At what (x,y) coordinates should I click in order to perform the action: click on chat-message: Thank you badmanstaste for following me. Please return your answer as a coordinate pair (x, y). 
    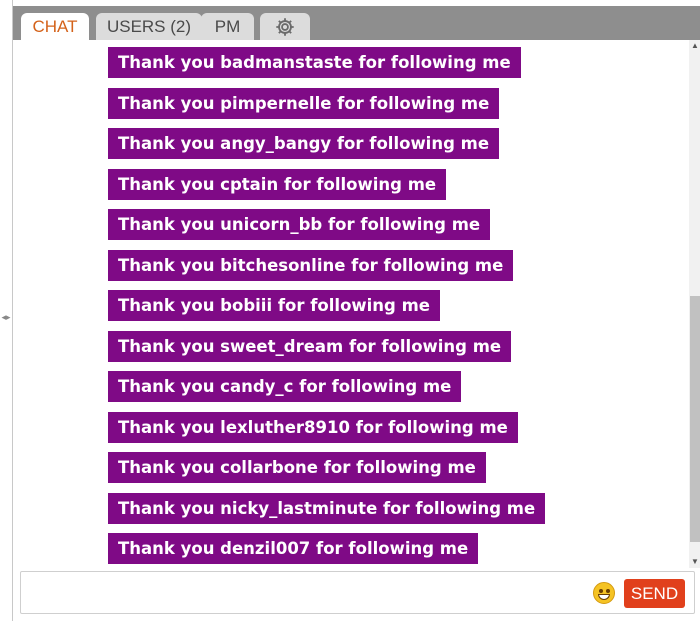
    Looking at the image, I should click on (314, 62).